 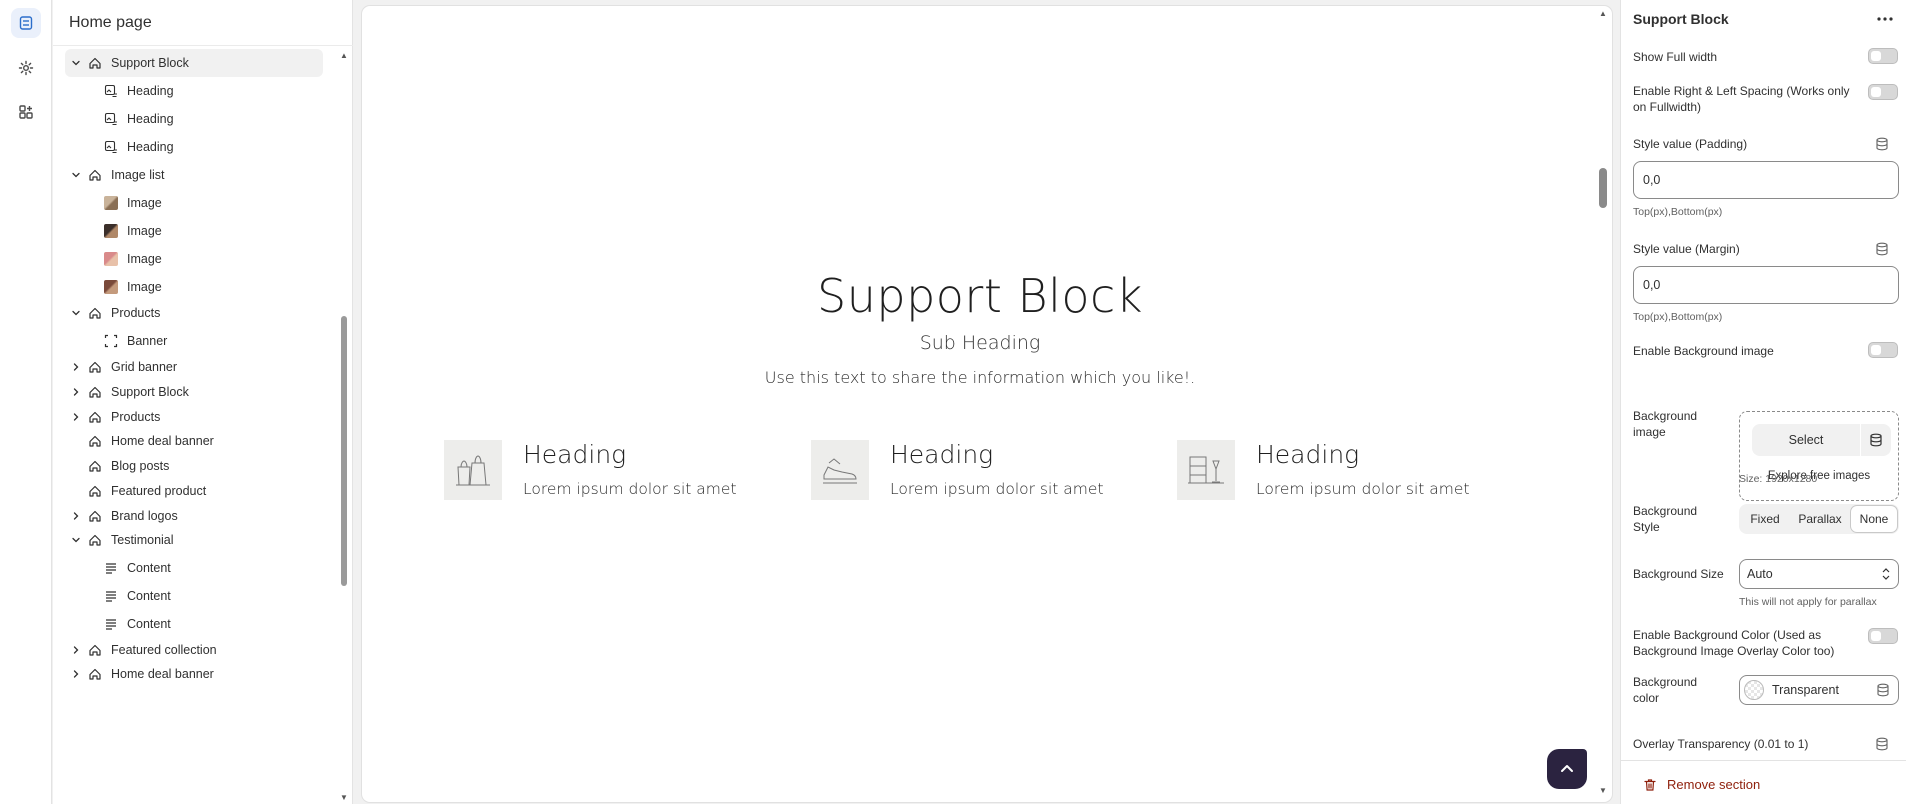 What do you see at coordinates (1721, 744) in the screenshot?
I see `overlay-transparency-label: Overlay Transparency (0.01 to 1)` at bounding box center [1721, 744].